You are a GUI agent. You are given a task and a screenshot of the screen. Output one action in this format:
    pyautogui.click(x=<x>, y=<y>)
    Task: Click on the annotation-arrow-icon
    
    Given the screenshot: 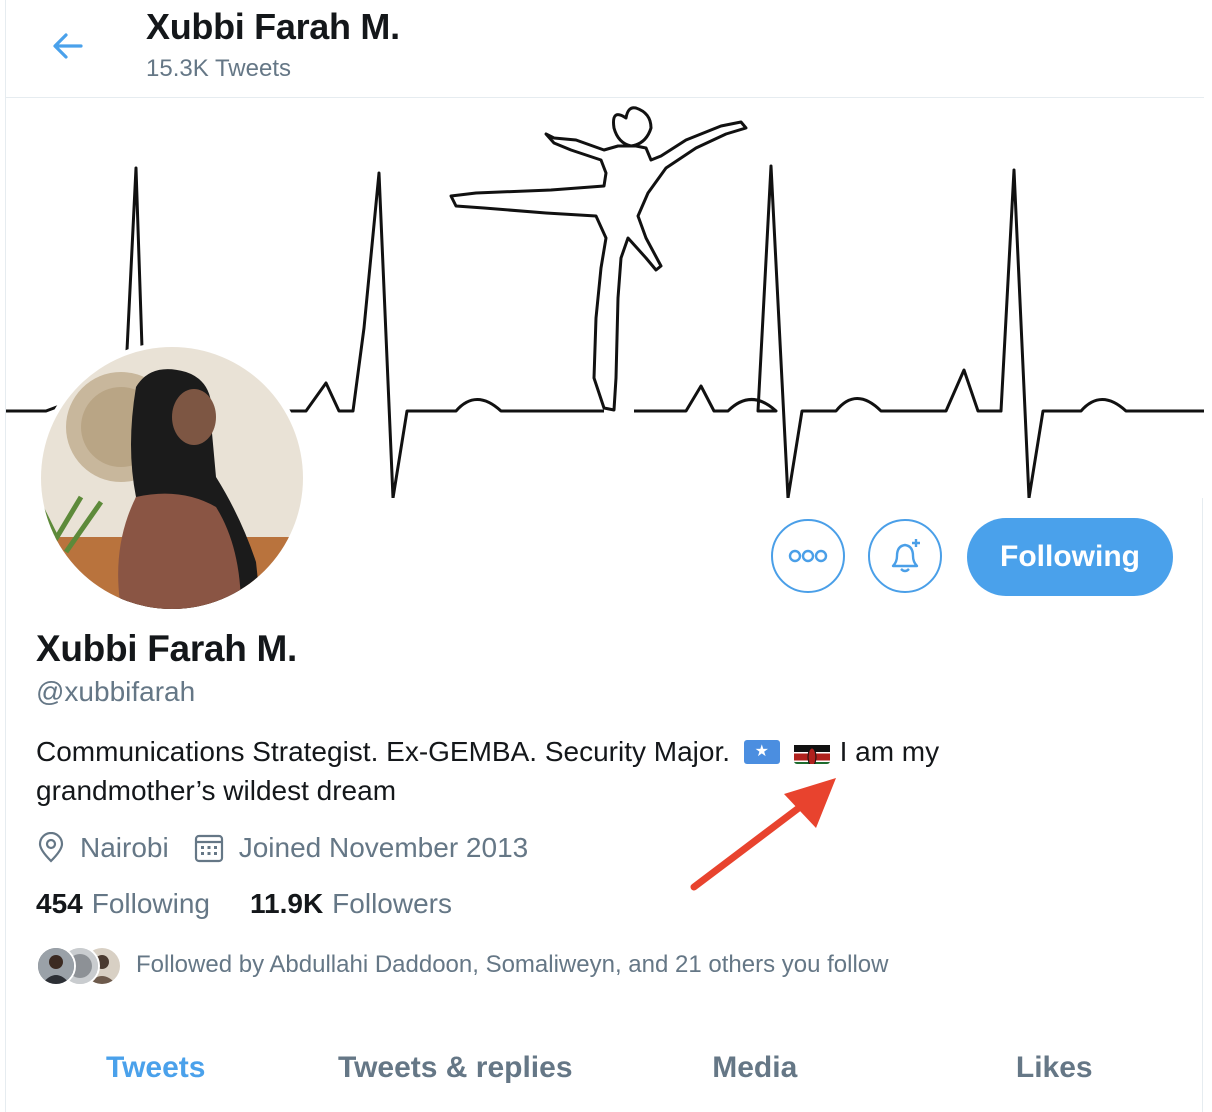 What is the action you would take?
    pyautogui.click(x=763, y=834)
    